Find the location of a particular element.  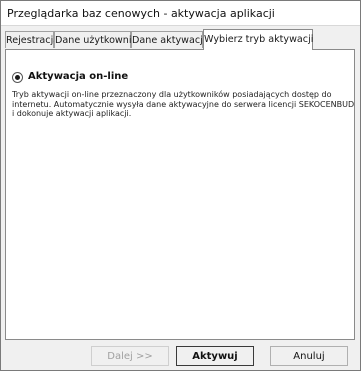

radio-button is located at coordinates (17, 77).